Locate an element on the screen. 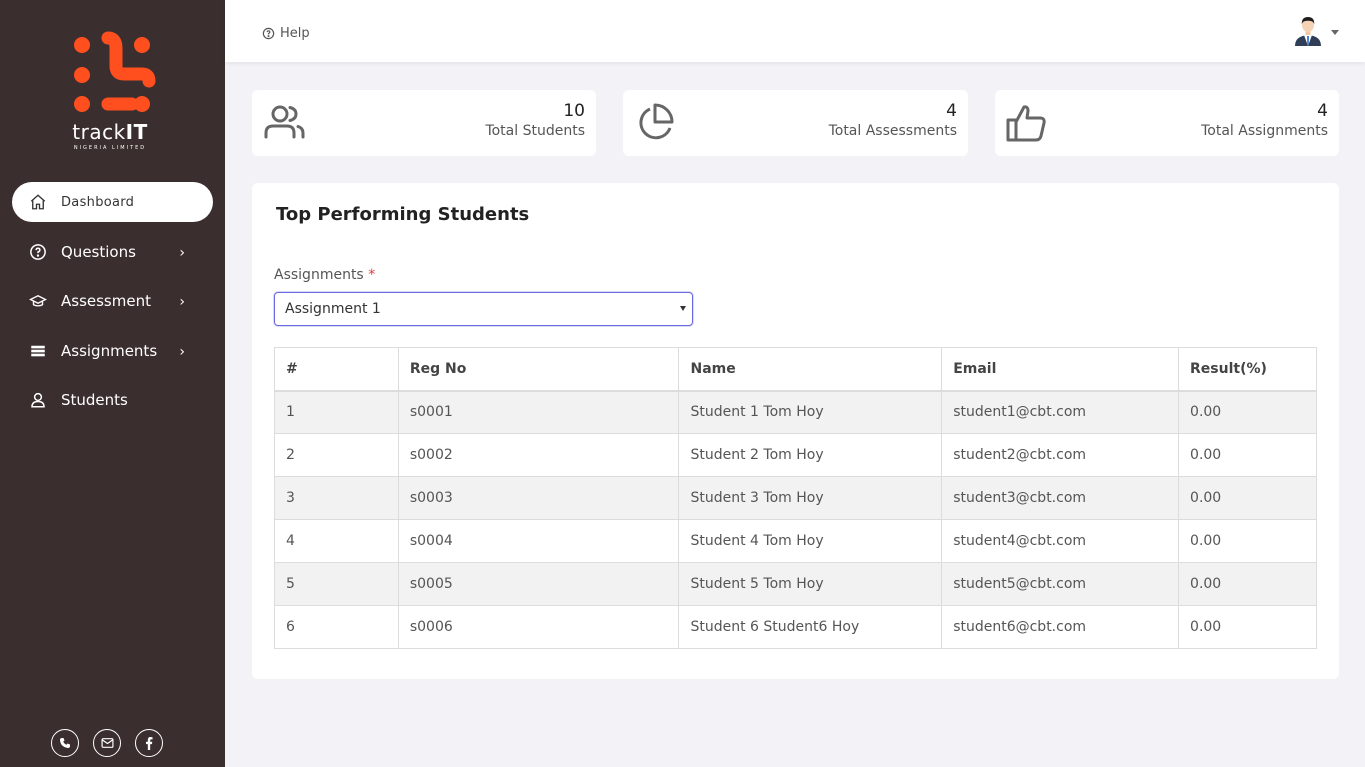  help-link: Help is located at coordinates (286, 33).